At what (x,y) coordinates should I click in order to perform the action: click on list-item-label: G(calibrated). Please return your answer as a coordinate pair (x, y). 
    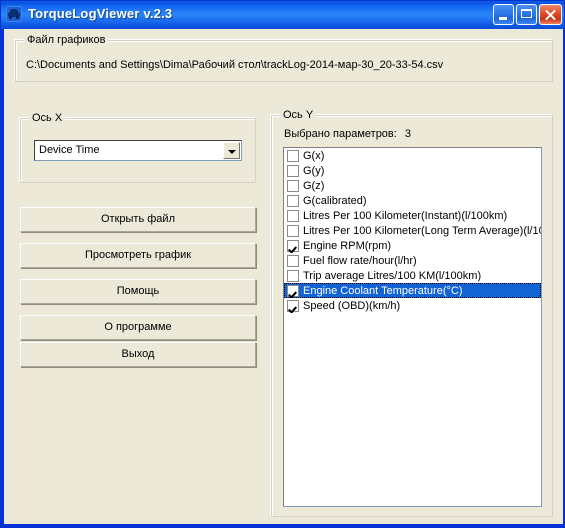
    Looking at the image, I should click on (335, 200).